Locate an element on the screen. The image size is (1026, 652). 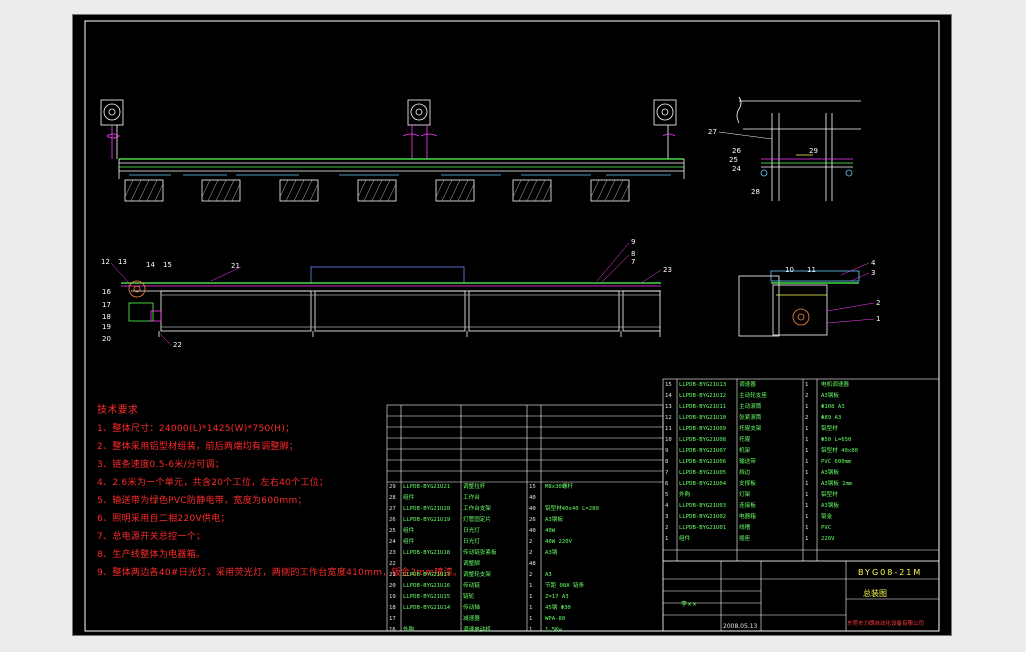
note-item: 2、整体采用铝型材组装，前后两端均有调整脚； is located at coordinates (198, 447).